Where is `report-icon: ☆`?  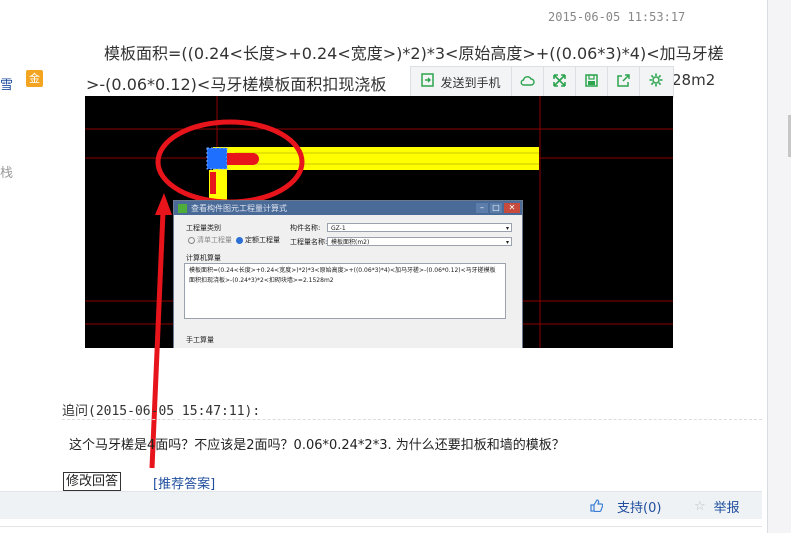
report-icon: ☆ is located at coordinates (700, 506).